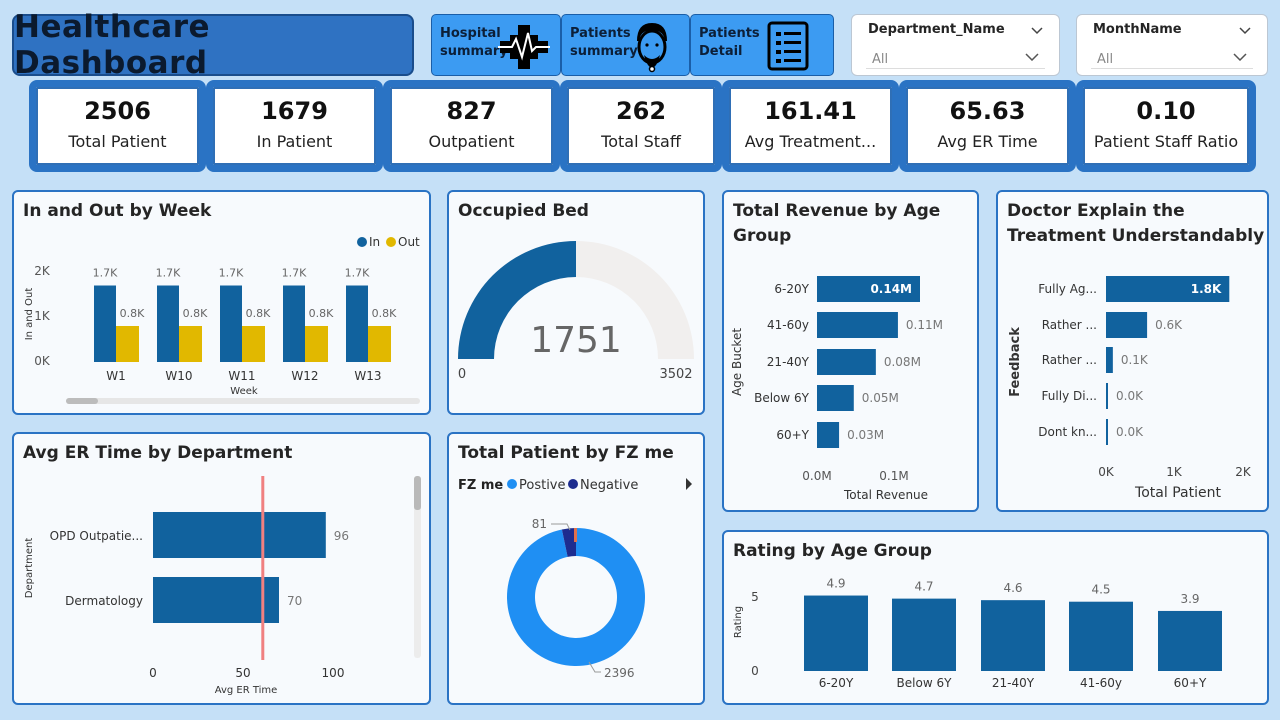  I want to click on x-tick: 50, so click(242, 673).